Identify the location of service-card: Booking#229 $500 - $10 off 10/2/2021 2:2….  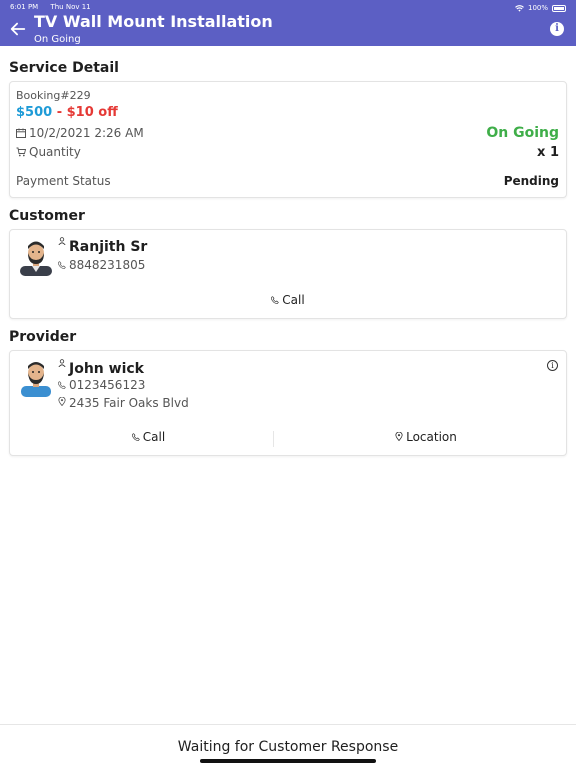
(288, 139).